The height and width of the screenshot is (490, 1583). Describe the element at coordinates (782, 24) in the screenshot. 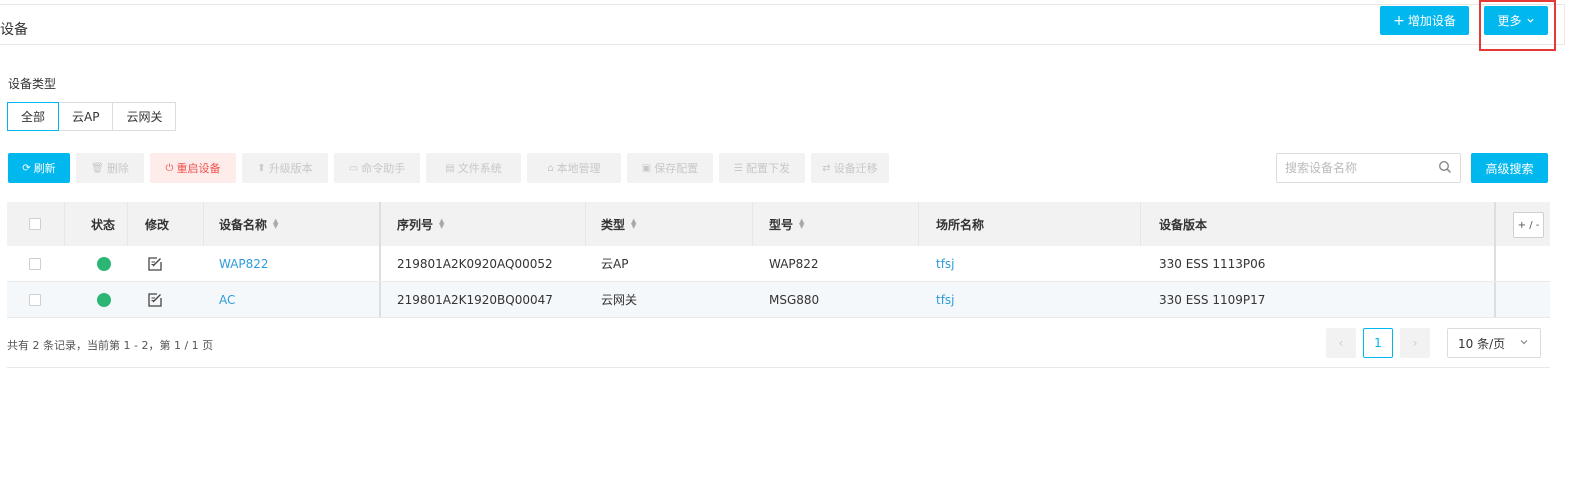

I see `page-header: 设备` at that location.